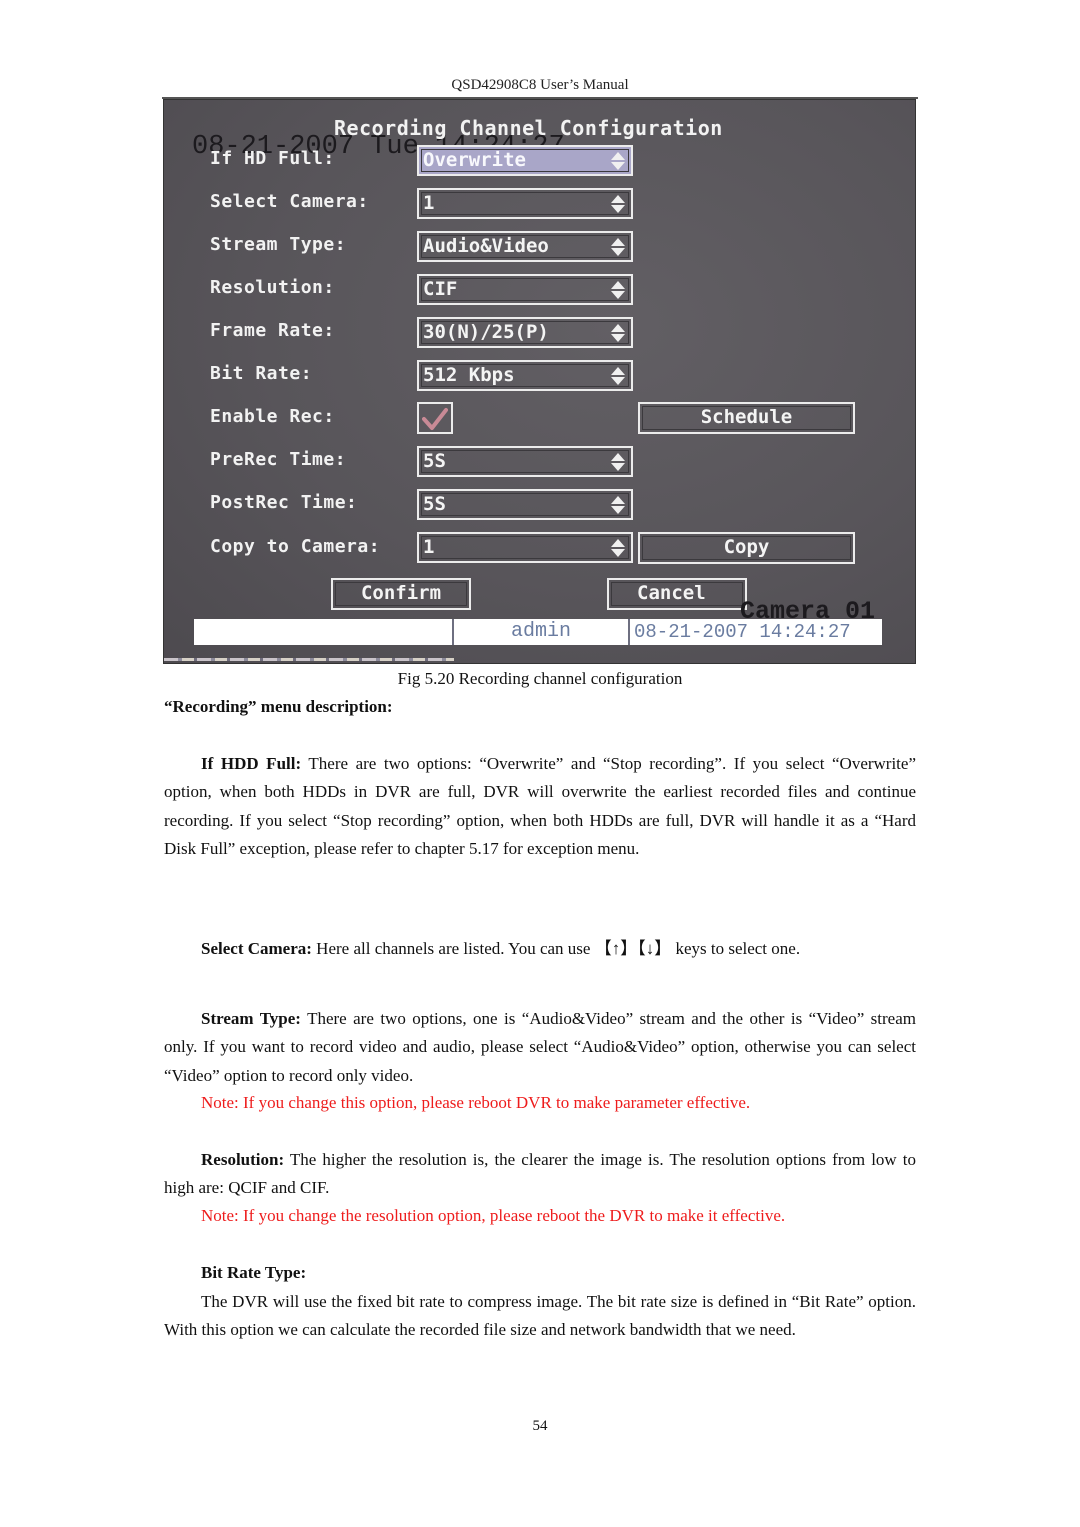 Image resolution: width=1080 pixels, height=1527 pixels. What do you see at coordinates (746, 418) in the screenshot?
I see `schedule-button: Schedule` at bounding box center [746, 418].